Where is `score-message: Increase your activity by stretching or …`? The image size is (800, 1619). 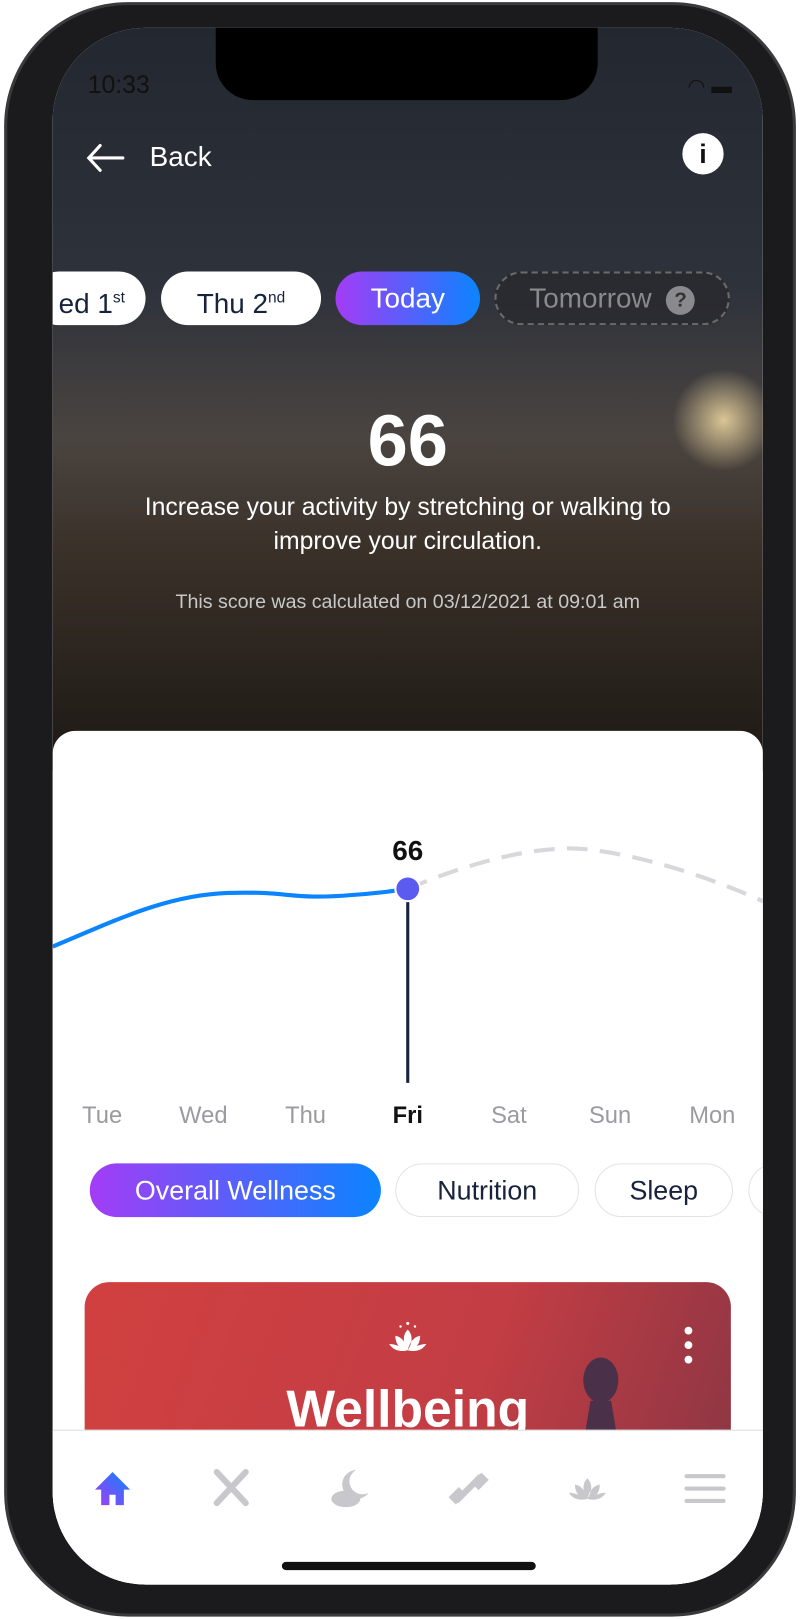
score-message: Increase your activity by stretching or … is located at coordinates (407, 524).